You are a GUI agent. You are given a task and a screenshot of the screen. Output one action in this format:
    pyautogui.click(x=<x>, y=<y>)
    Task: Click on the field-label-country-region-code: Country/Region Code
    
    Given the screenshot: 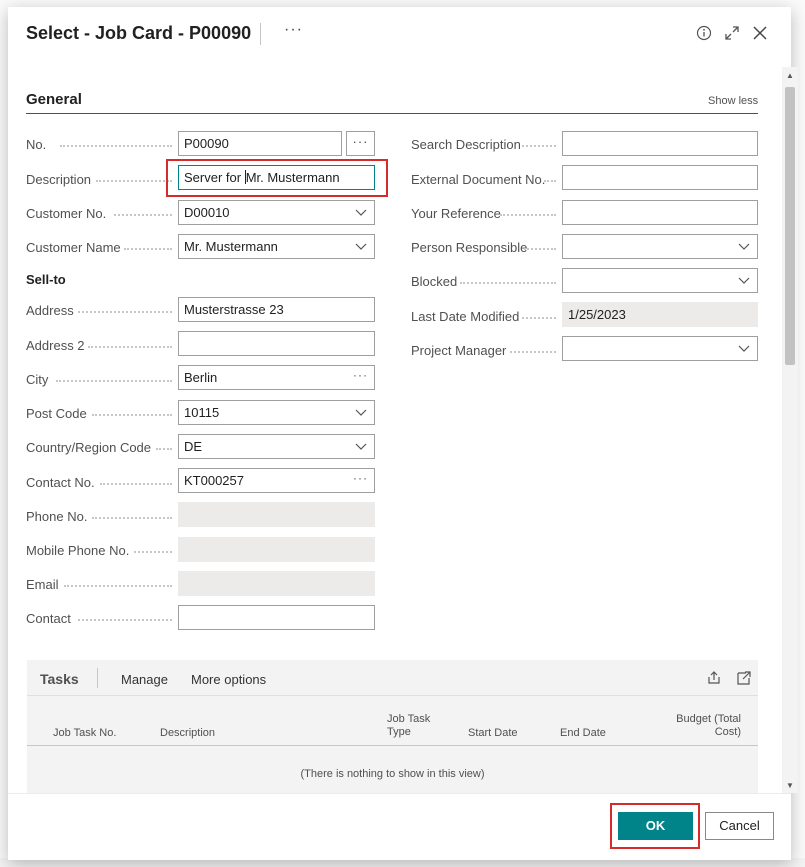 What is the action you would take?
    pyautogui.click(x=89, y=447)
    